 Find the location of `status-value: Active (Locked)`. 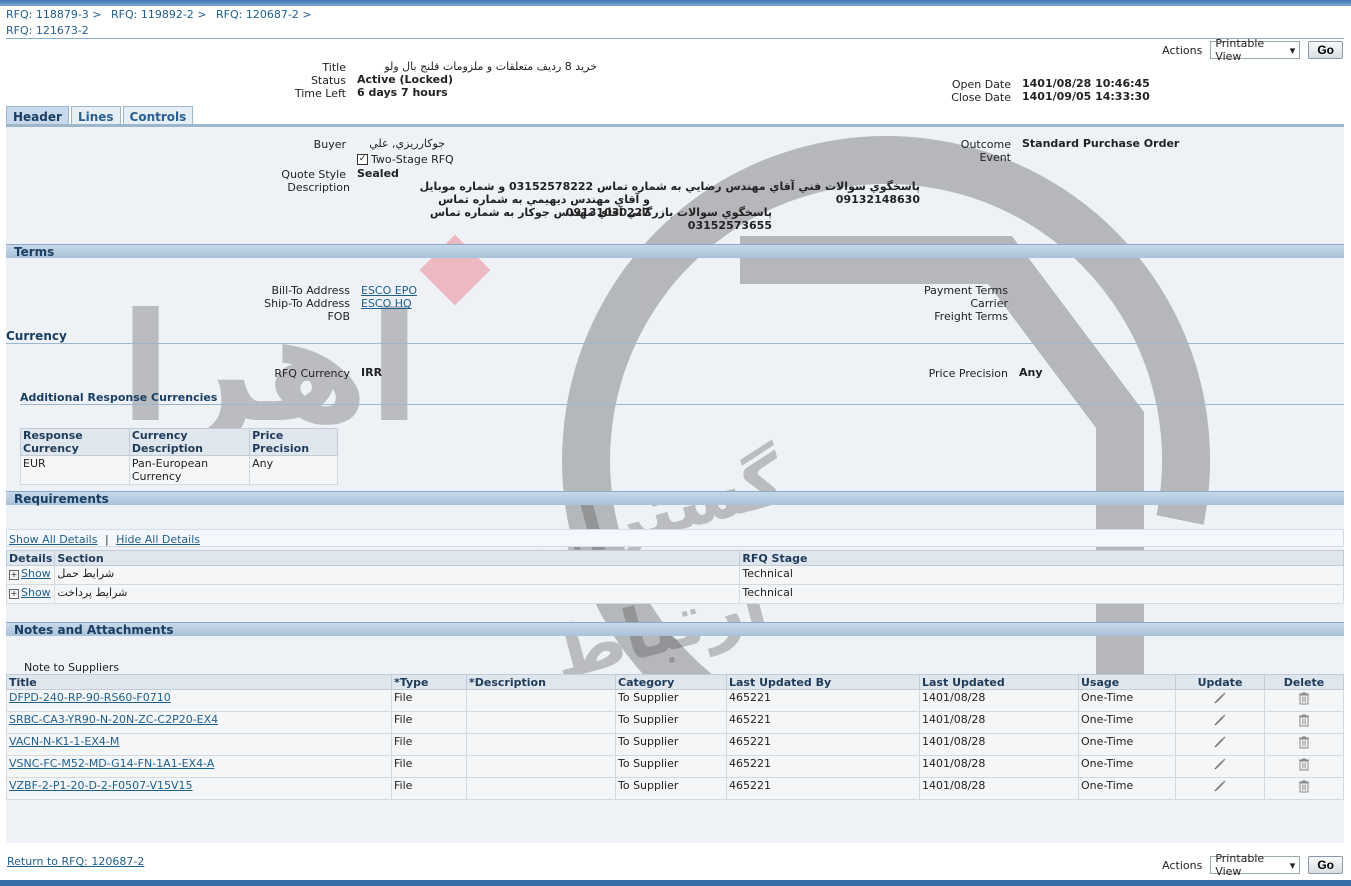

status-value: Active (Locked) is located at coordinates (405, 79).